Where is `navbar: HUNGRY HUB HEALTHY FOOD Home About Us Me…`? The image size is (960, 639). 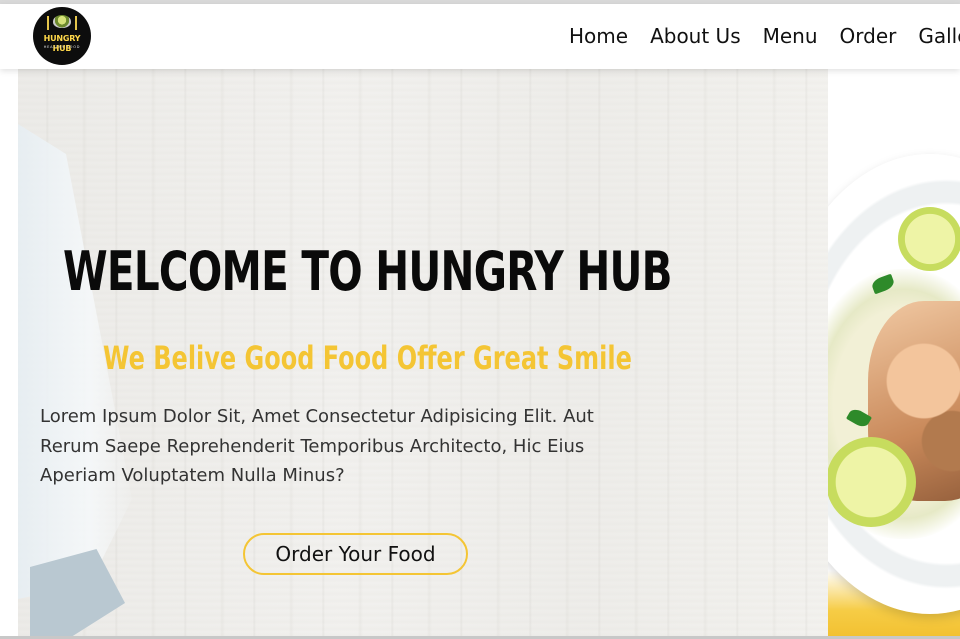 navbar: HUNGRY HUB HEALTHY FOOD Home About Us Me… is located at coordinates (480, 36).